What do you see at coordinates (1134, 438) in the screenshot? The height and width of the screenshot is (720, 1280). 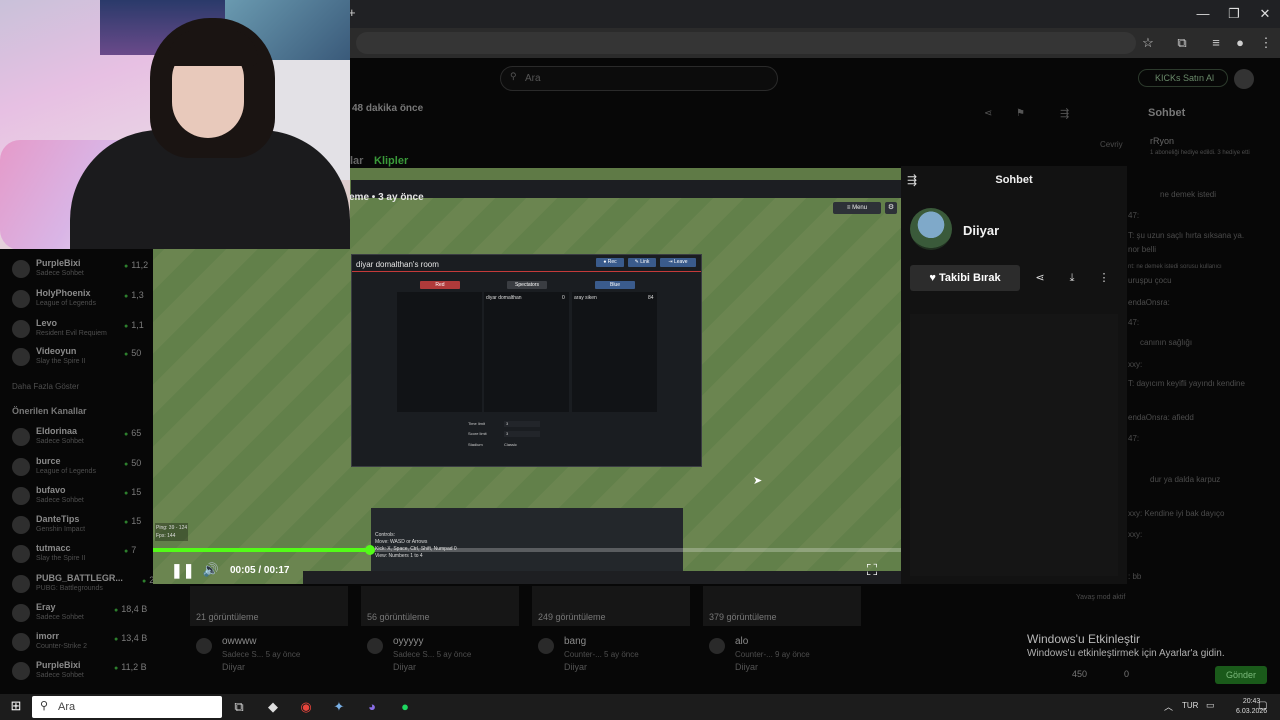 I see `chat-message: 47:` at bounding box center [1134, 438].